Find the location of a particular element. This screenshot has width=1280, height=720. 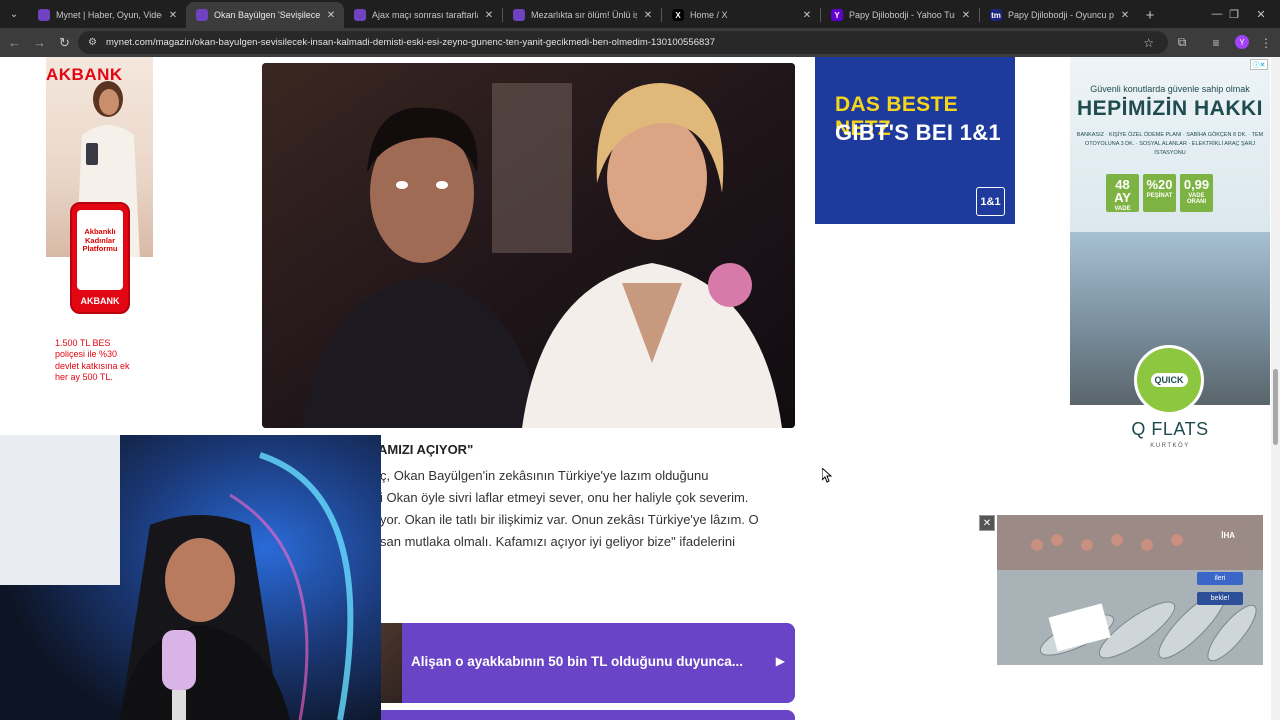

forward-button: → is located at coordinates (39, 42).